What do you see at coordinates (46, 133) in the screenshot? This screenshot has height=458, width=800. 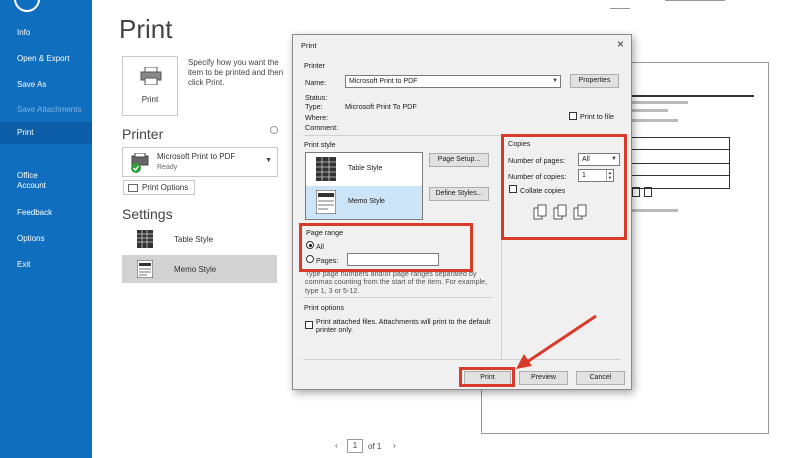 I see `nav-item-print: Print` at bounding box center [46, 133].